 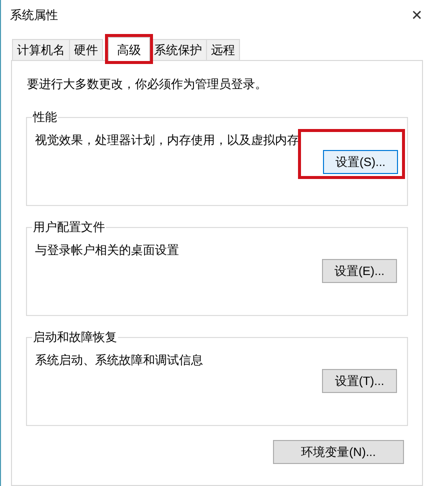 What do you see at coordinates (147, 84) in the screenshot?
I see `admin-notice: 要进行大多数更改，你必须作为管理员登录。` at bounding box center [147, 84].